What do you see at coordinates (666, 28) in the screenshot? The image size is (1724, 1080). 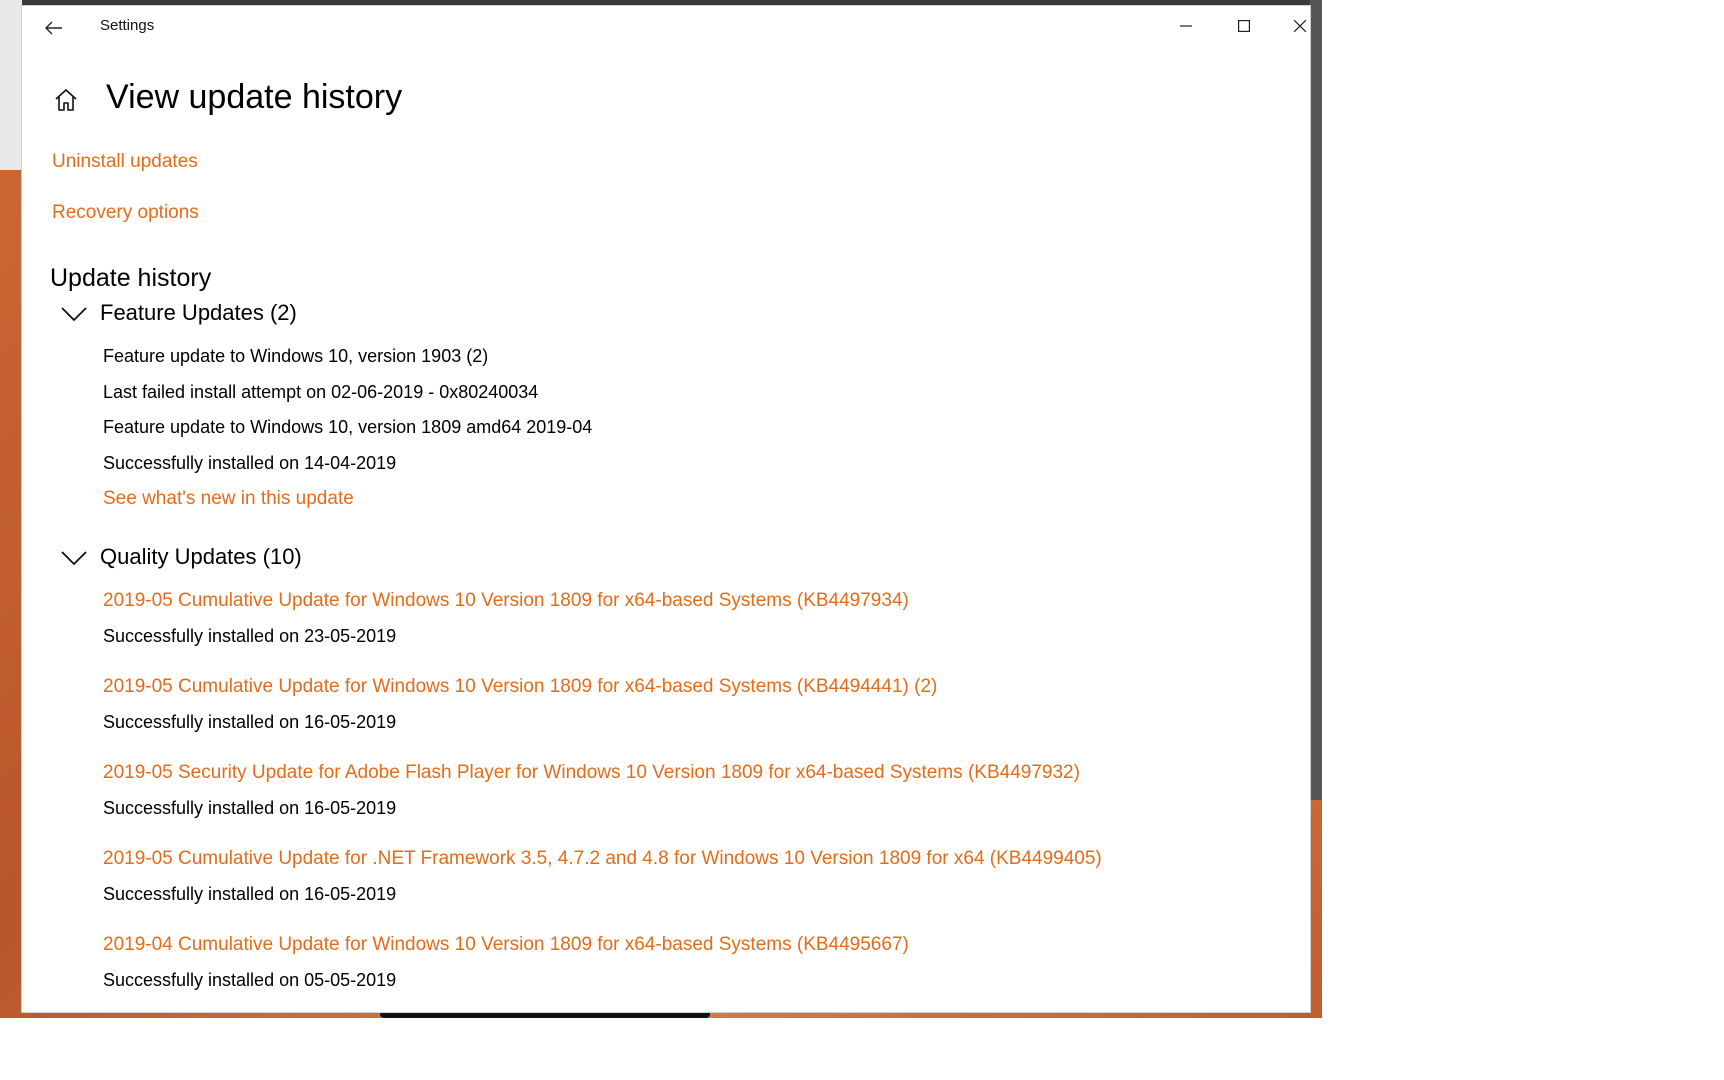 I see `title-bar: Settings` at bounding box center [666, 28].